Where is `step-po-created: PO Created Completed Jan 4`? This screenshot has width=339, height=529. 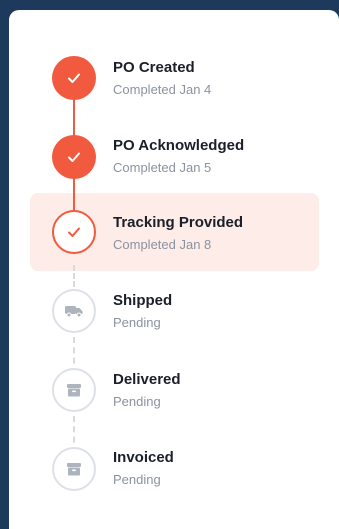 step-po-created: PO Created Completed Jan 4 is located at coordinates (162, 78).